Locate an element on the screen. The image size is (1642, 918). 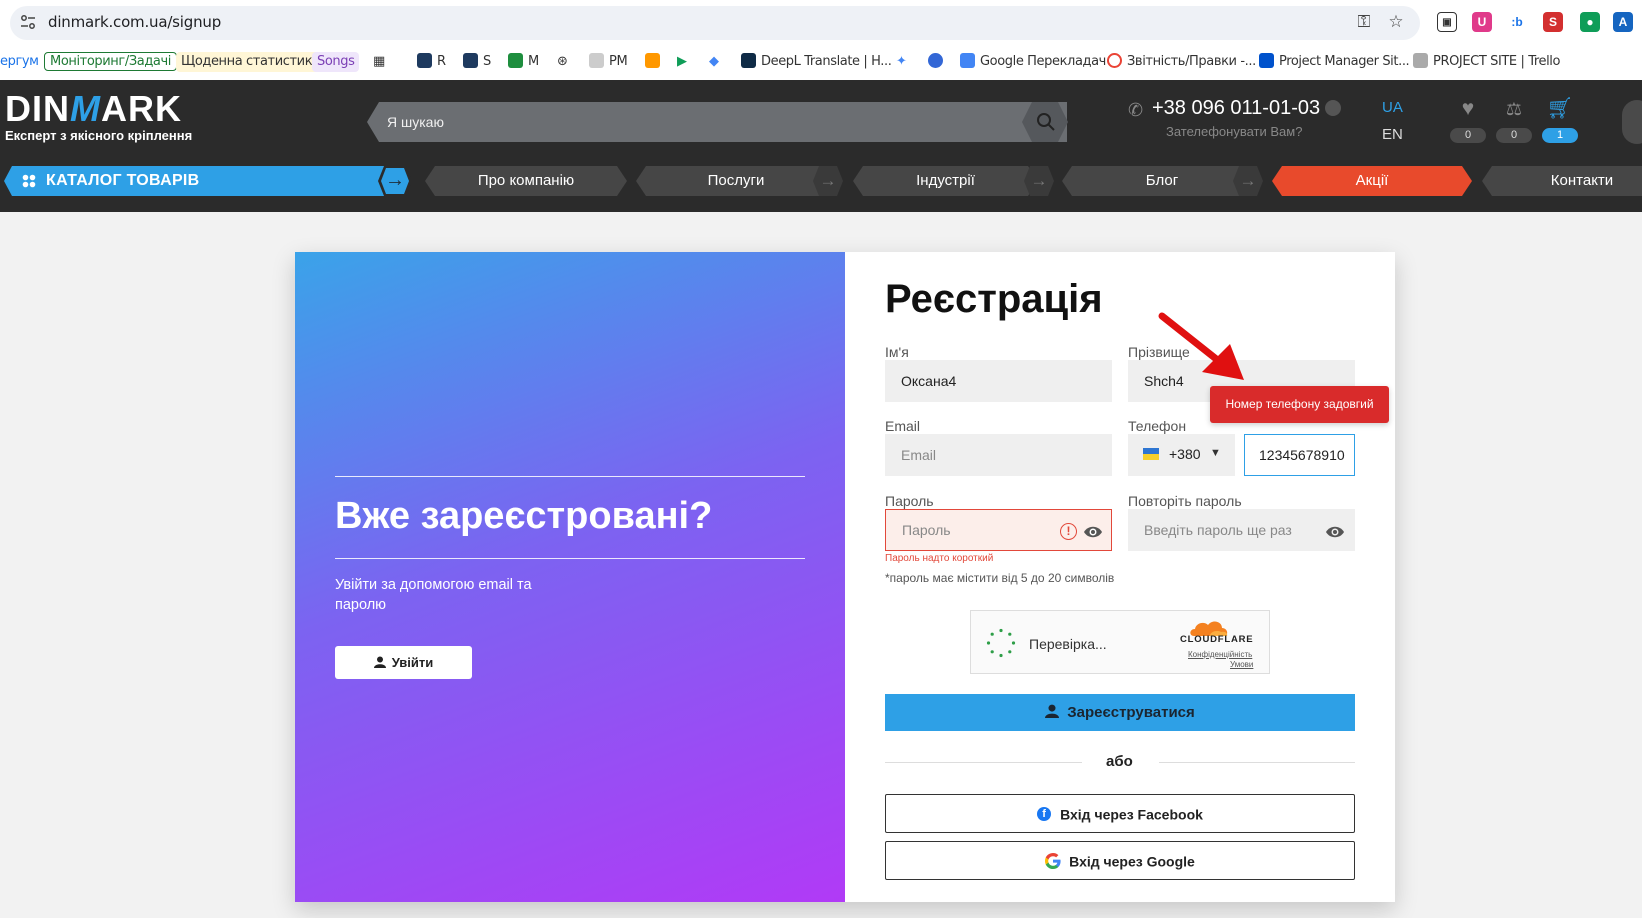
nav-industries: Індустрії is located at coordinates (945, 181).